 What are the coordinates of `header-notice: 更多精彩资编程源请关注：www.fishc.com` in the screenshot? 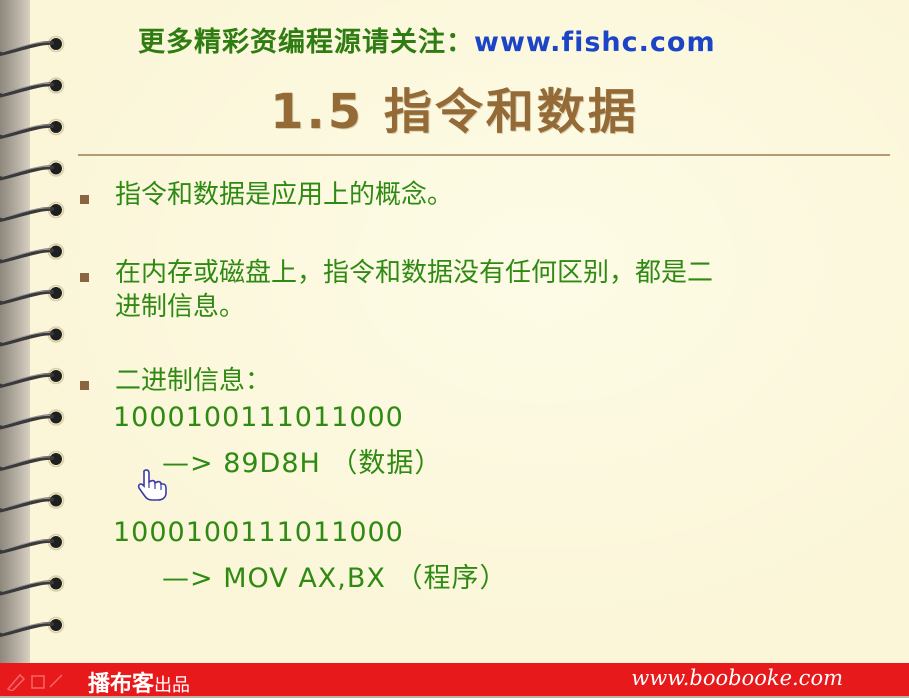 It's located at (427, 39).